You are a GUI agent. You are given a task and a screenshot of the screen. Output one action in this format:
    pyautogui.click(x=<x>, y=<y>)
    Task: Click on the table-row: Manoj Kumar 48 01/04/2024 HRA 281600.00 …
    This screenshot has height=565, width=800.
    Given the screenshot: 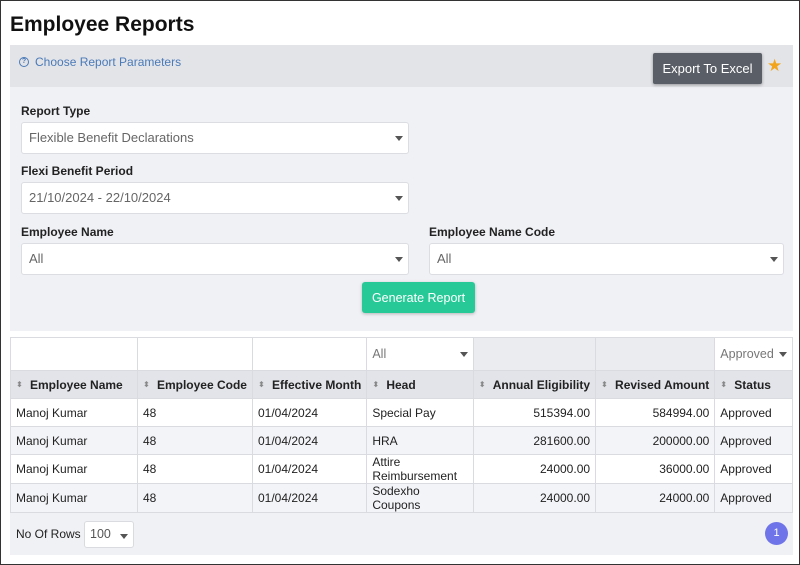 What is the action you would take?
    pyautogui.click(x=401, y=440)
    